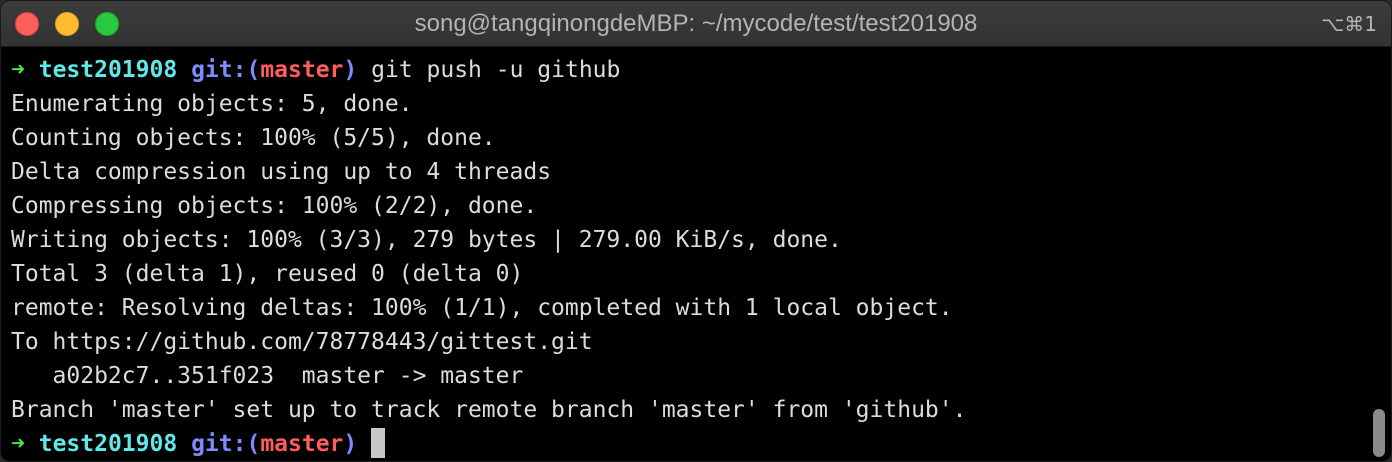 This screenshot has height=462, width=1392. What do you see at coordinates (1349, 24) in the screenshot?
I see `window-shortcut-label: ⌥⌘1` at bounding box center [1349, 24].